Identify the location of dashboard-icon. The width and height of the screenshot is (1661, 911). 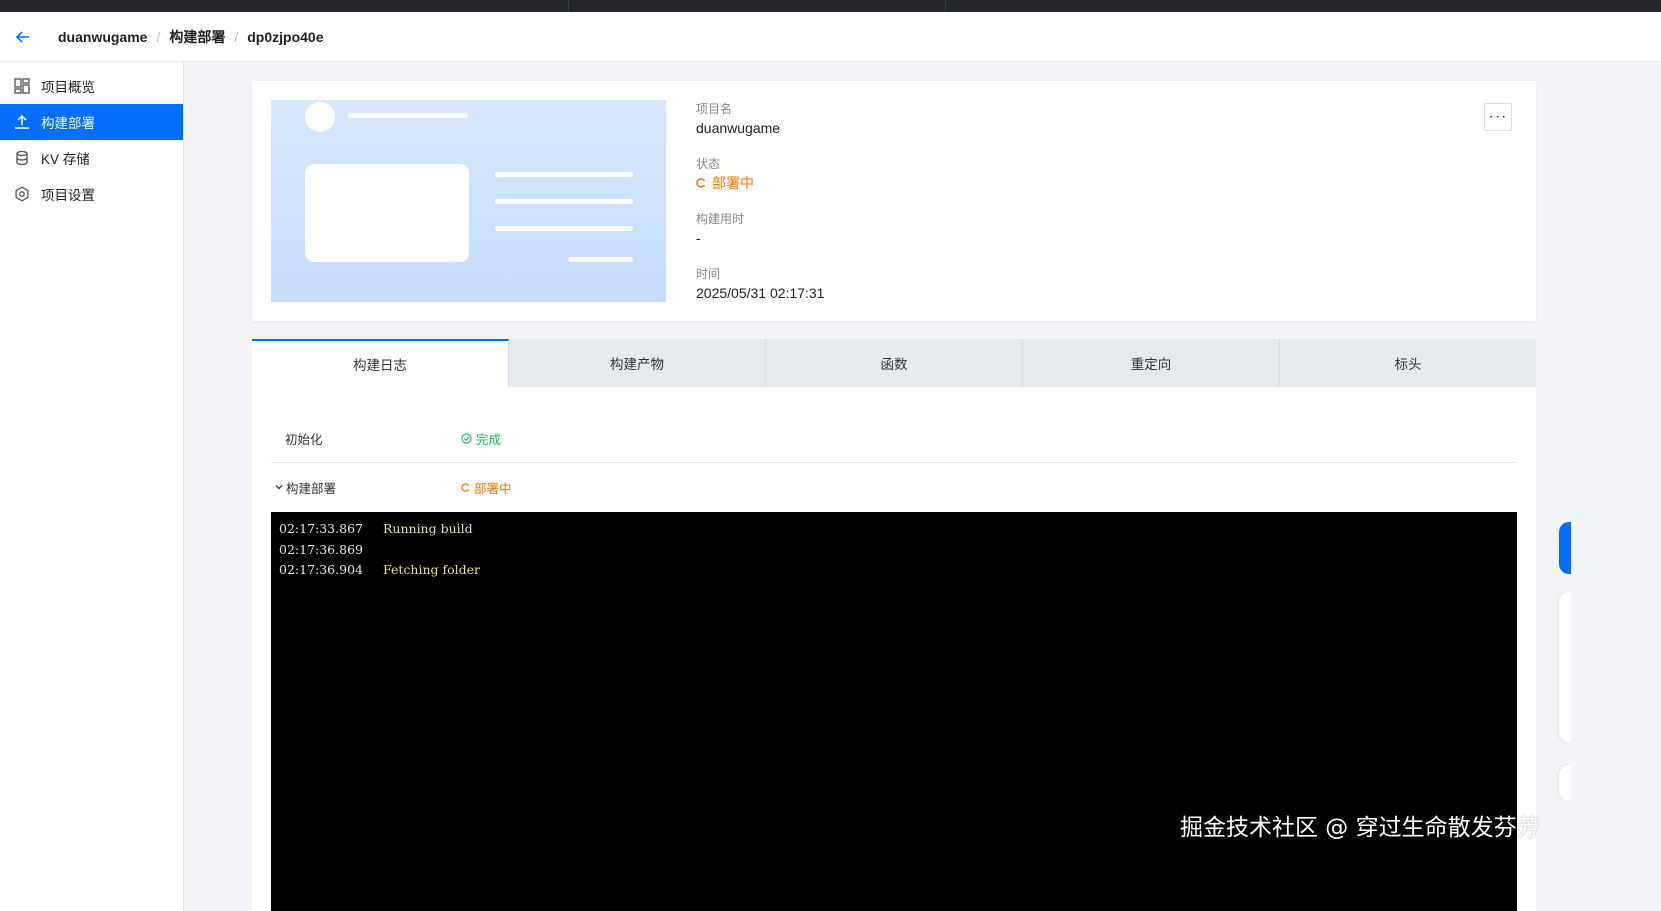
(22, 86).